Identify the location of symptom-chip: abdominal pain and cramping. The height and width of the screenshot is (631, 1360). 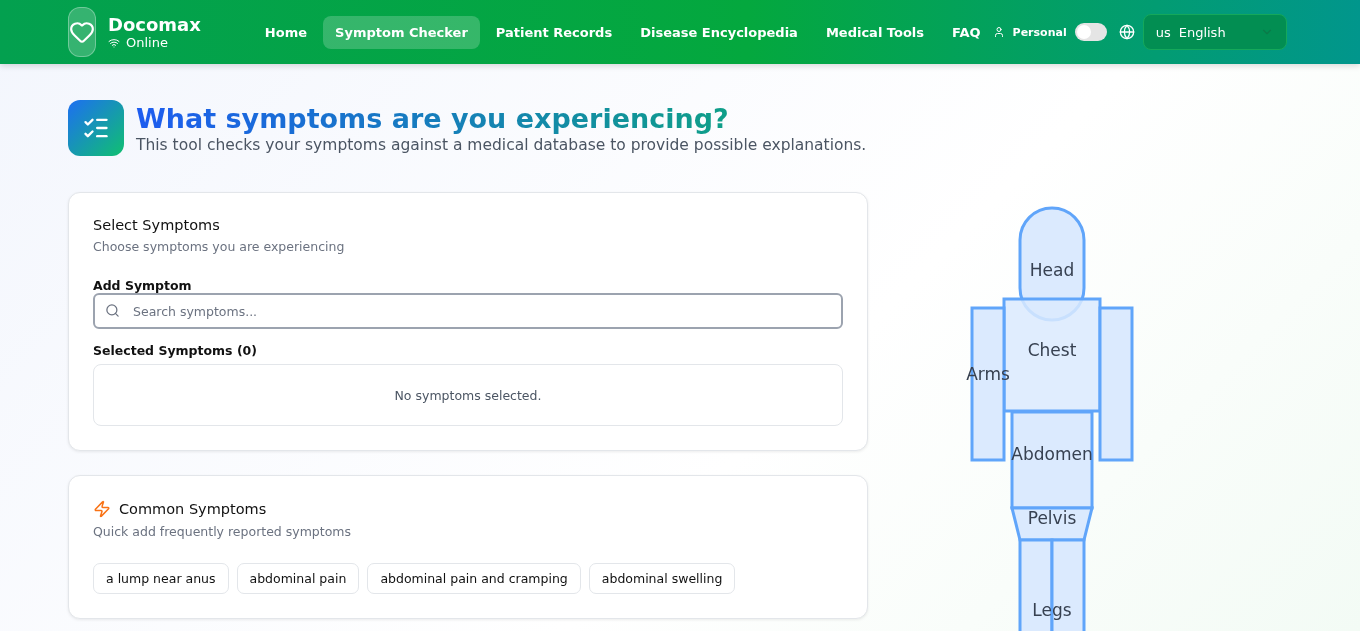
(474, 578).